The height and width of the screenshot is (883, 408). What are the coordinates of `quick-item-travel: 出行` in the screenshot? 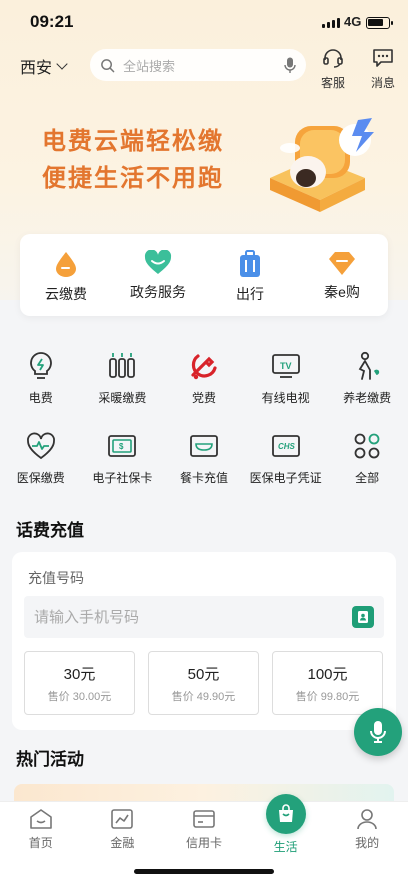 It's located at (250, 275).